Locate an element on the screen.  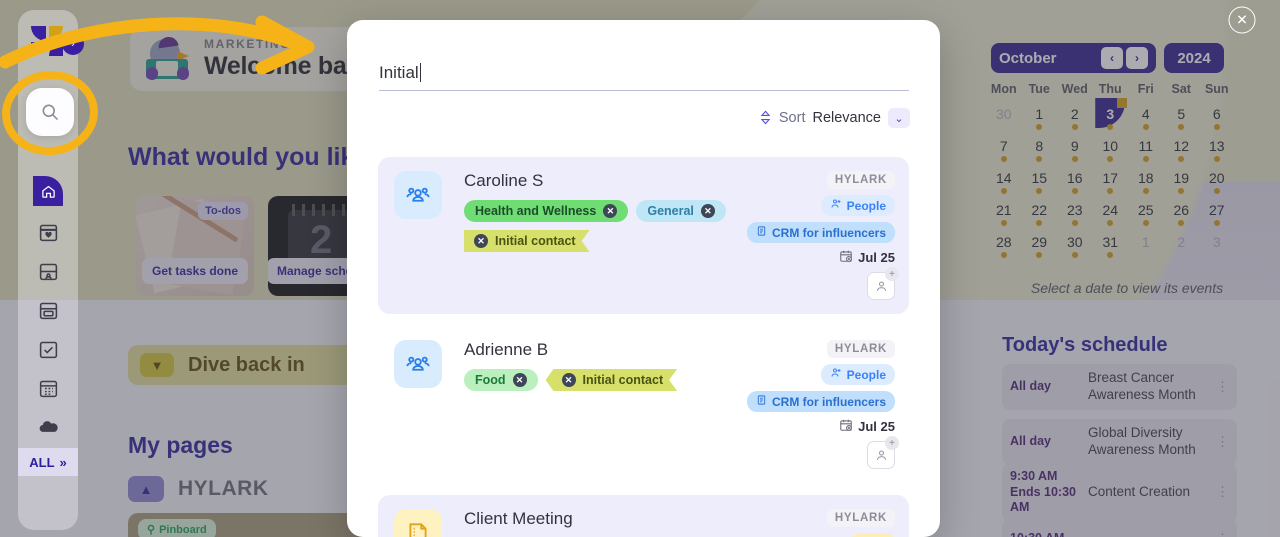
sidebar-all-button: ALL » is located at coordinates (48, 462).